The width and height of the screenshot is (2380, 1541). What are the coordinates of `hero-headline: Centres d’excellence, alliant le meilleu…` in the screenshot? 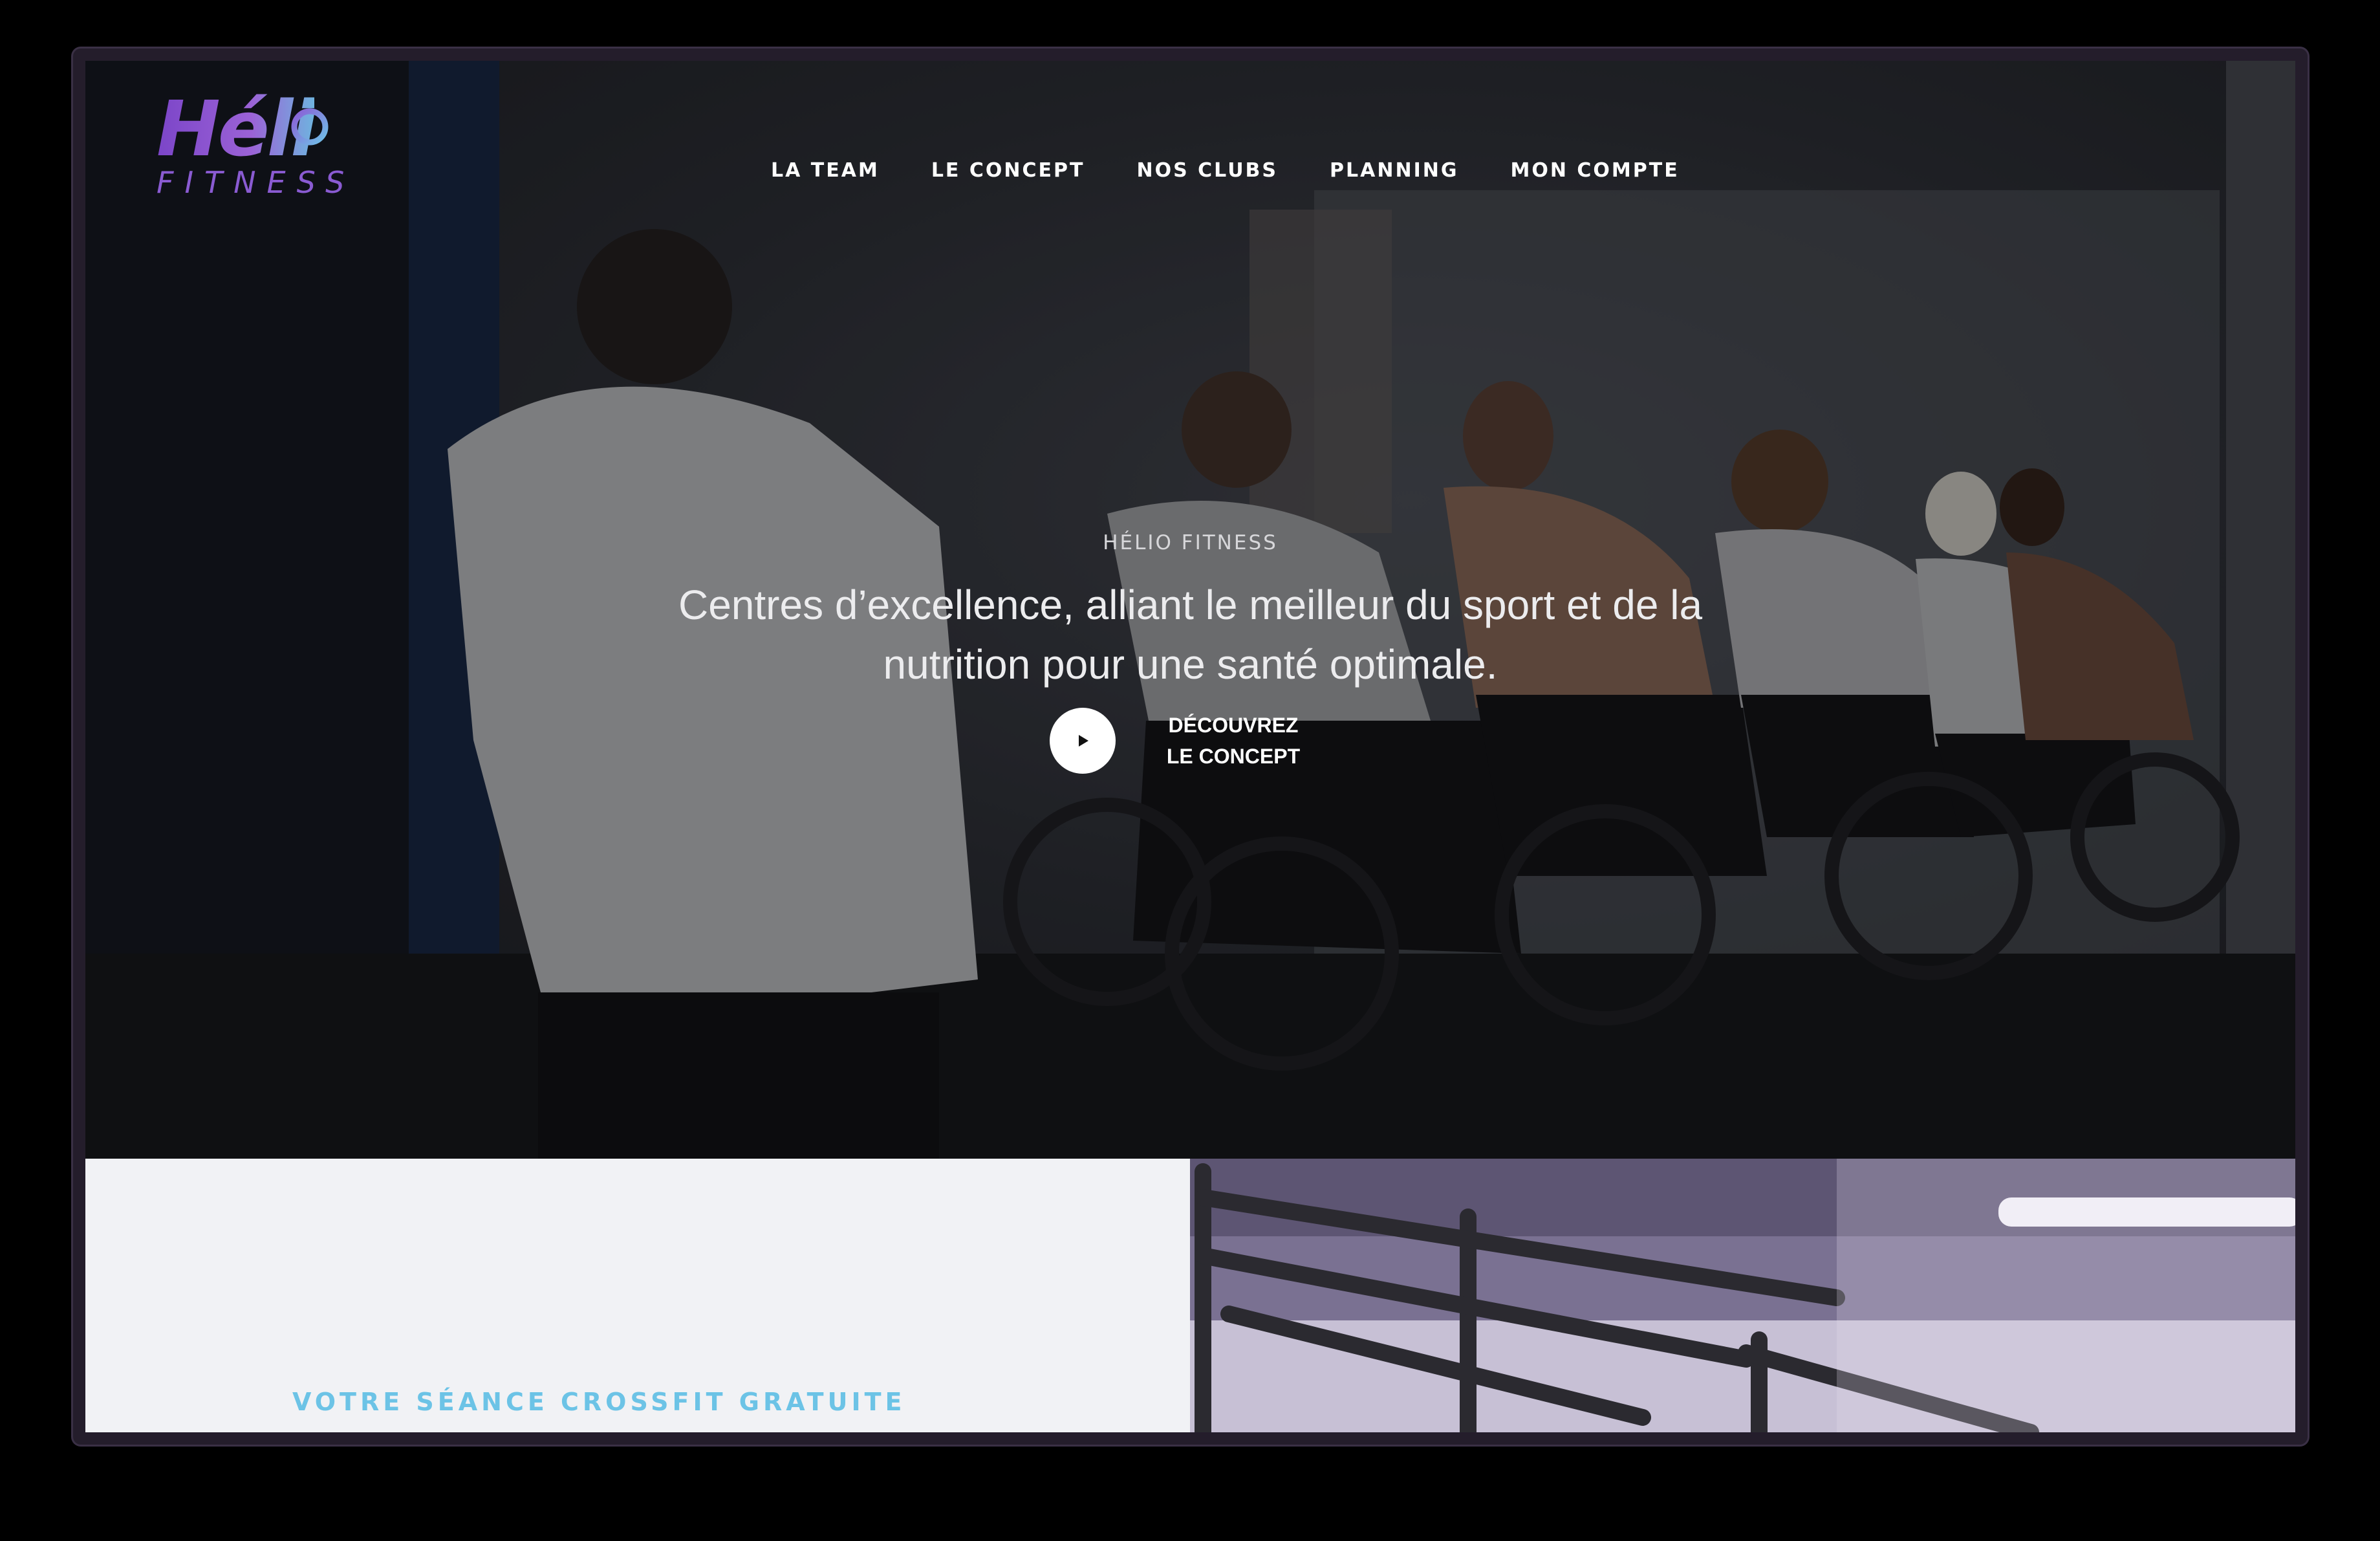 It's located at (1190, 635).